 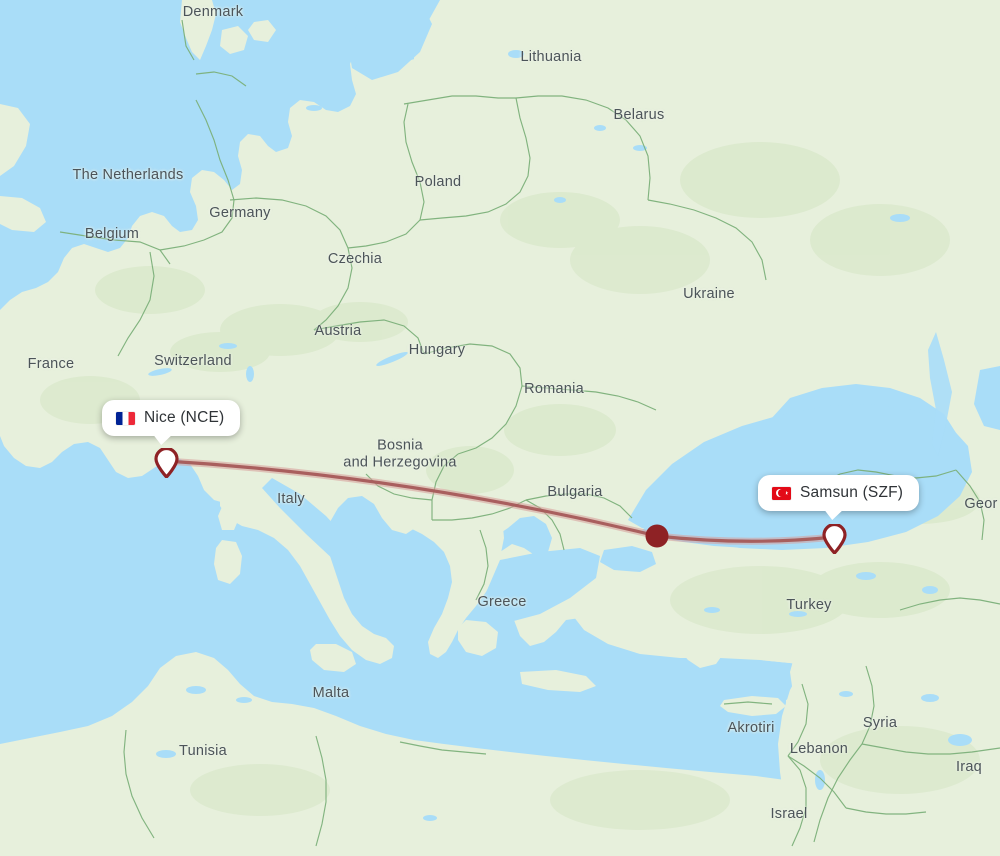 I want to click on water-lake-constance, so click(x=228, y=346).